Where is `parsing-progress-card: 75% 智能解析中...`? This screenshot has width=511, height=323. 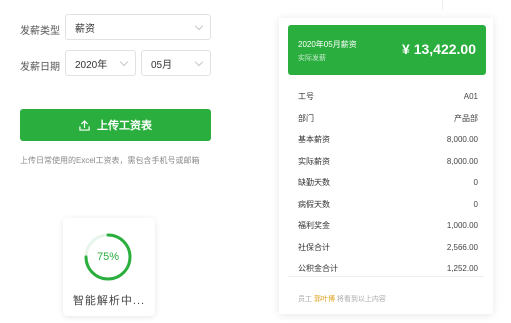 parsing-progress-card: 75% 智能解析中... is located at coordinates (109, 267).